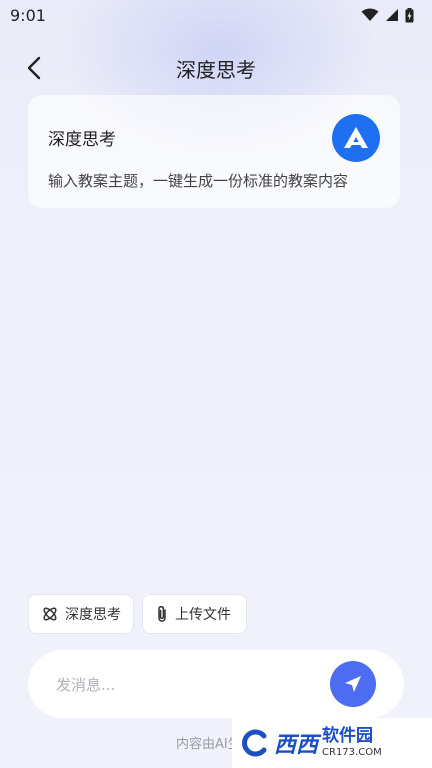 The height and width of the screenshot is (768, 432). Describe the element at coordinates (409, 14) in the screenshot. I see `battery-icon` at that location.